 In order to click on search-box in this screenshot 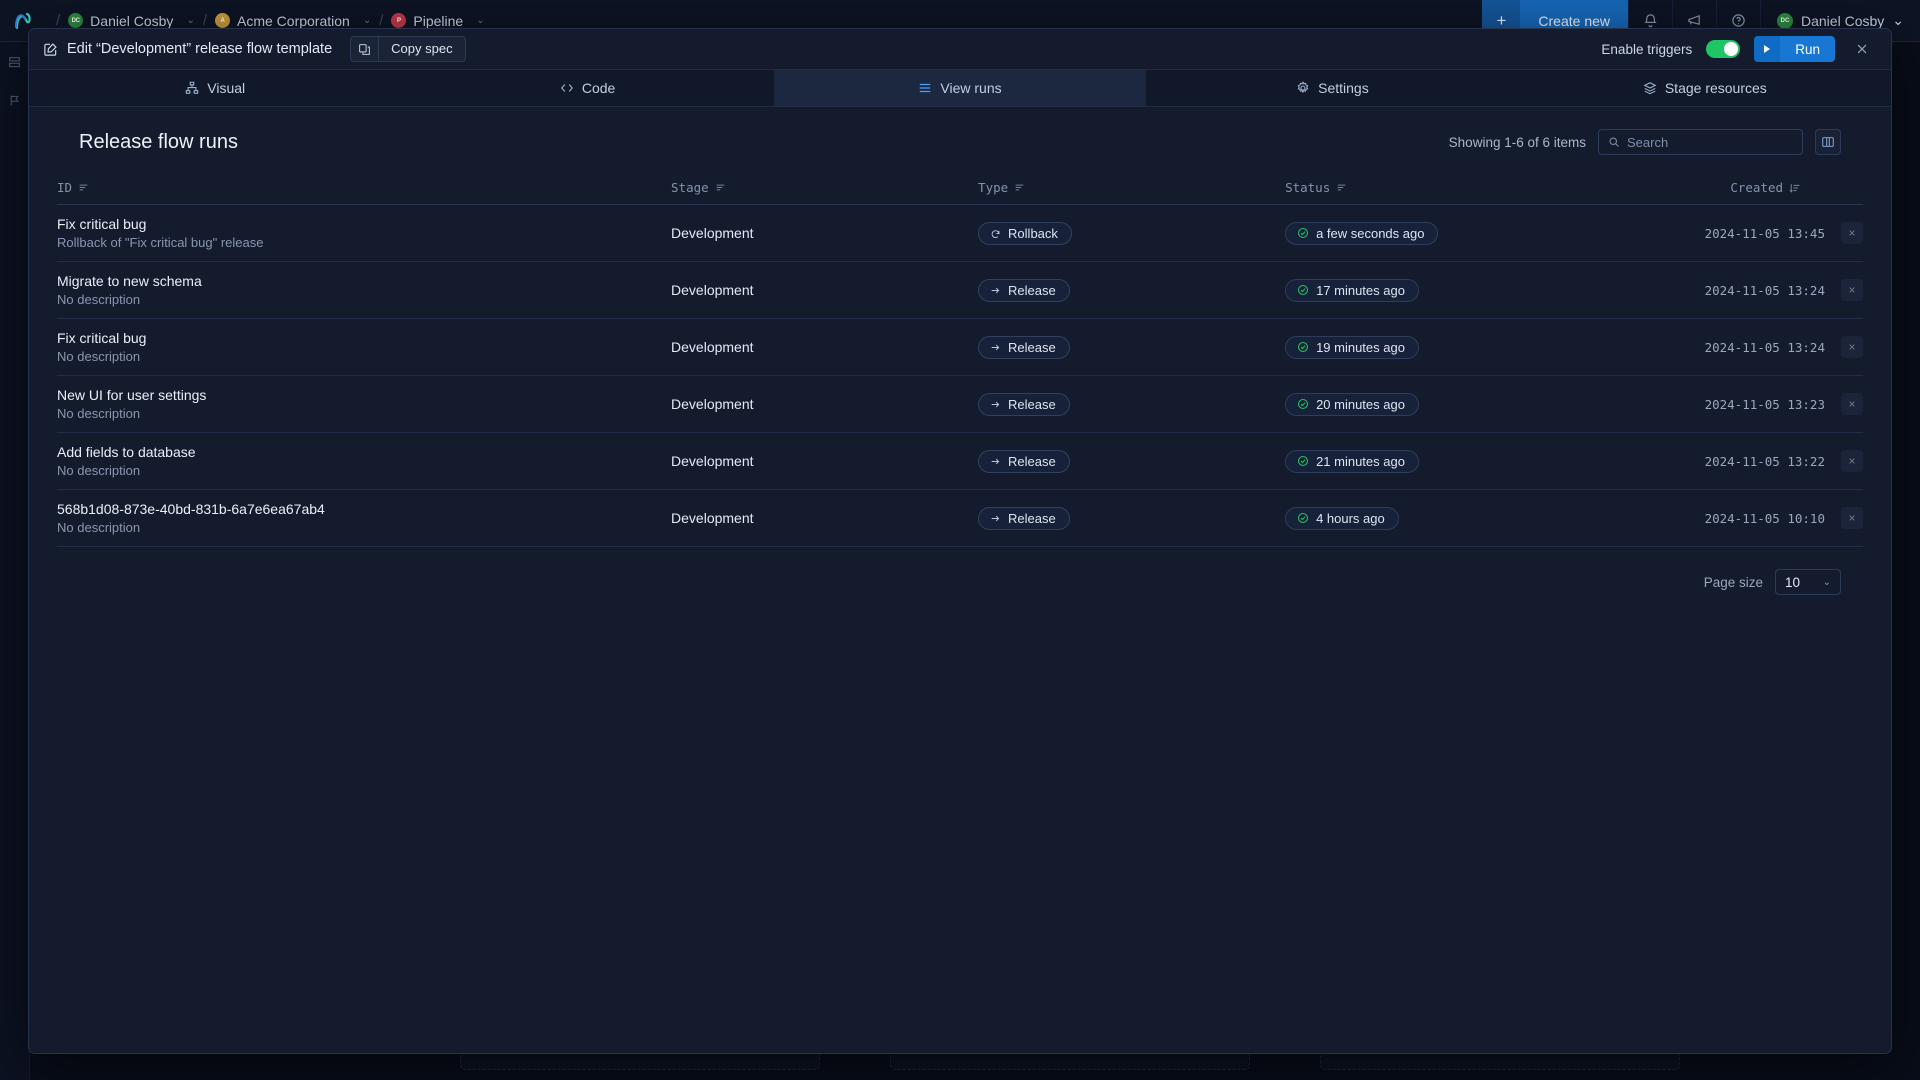, I will do `click(1700, 142)`.